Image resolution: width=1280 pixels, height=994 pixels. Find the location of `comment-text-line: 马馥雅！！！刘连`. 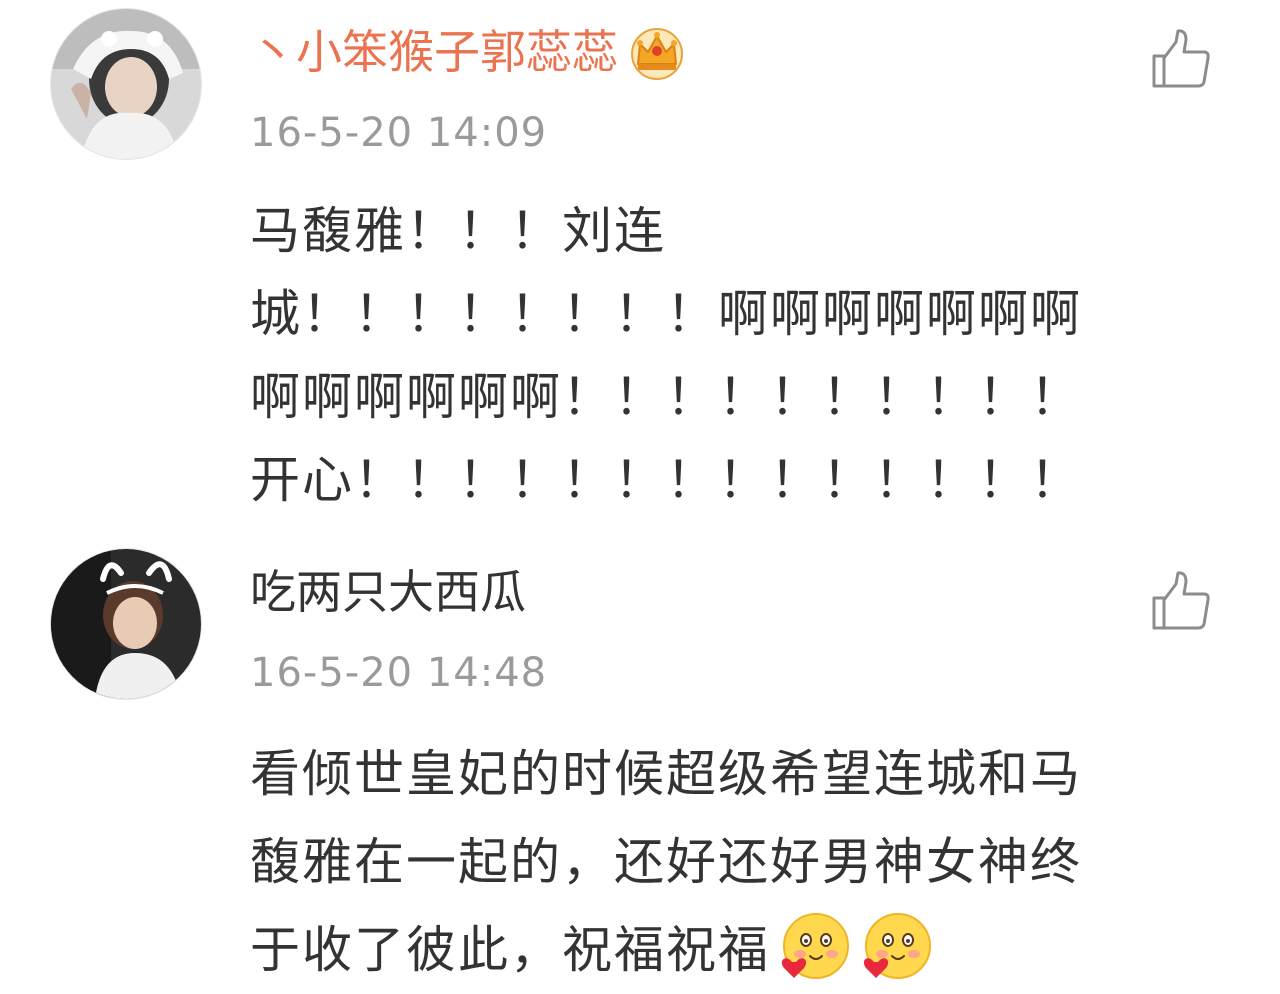

comment-text-line: 马馥雅！！！刘连 is located at coordinates (458, 231).